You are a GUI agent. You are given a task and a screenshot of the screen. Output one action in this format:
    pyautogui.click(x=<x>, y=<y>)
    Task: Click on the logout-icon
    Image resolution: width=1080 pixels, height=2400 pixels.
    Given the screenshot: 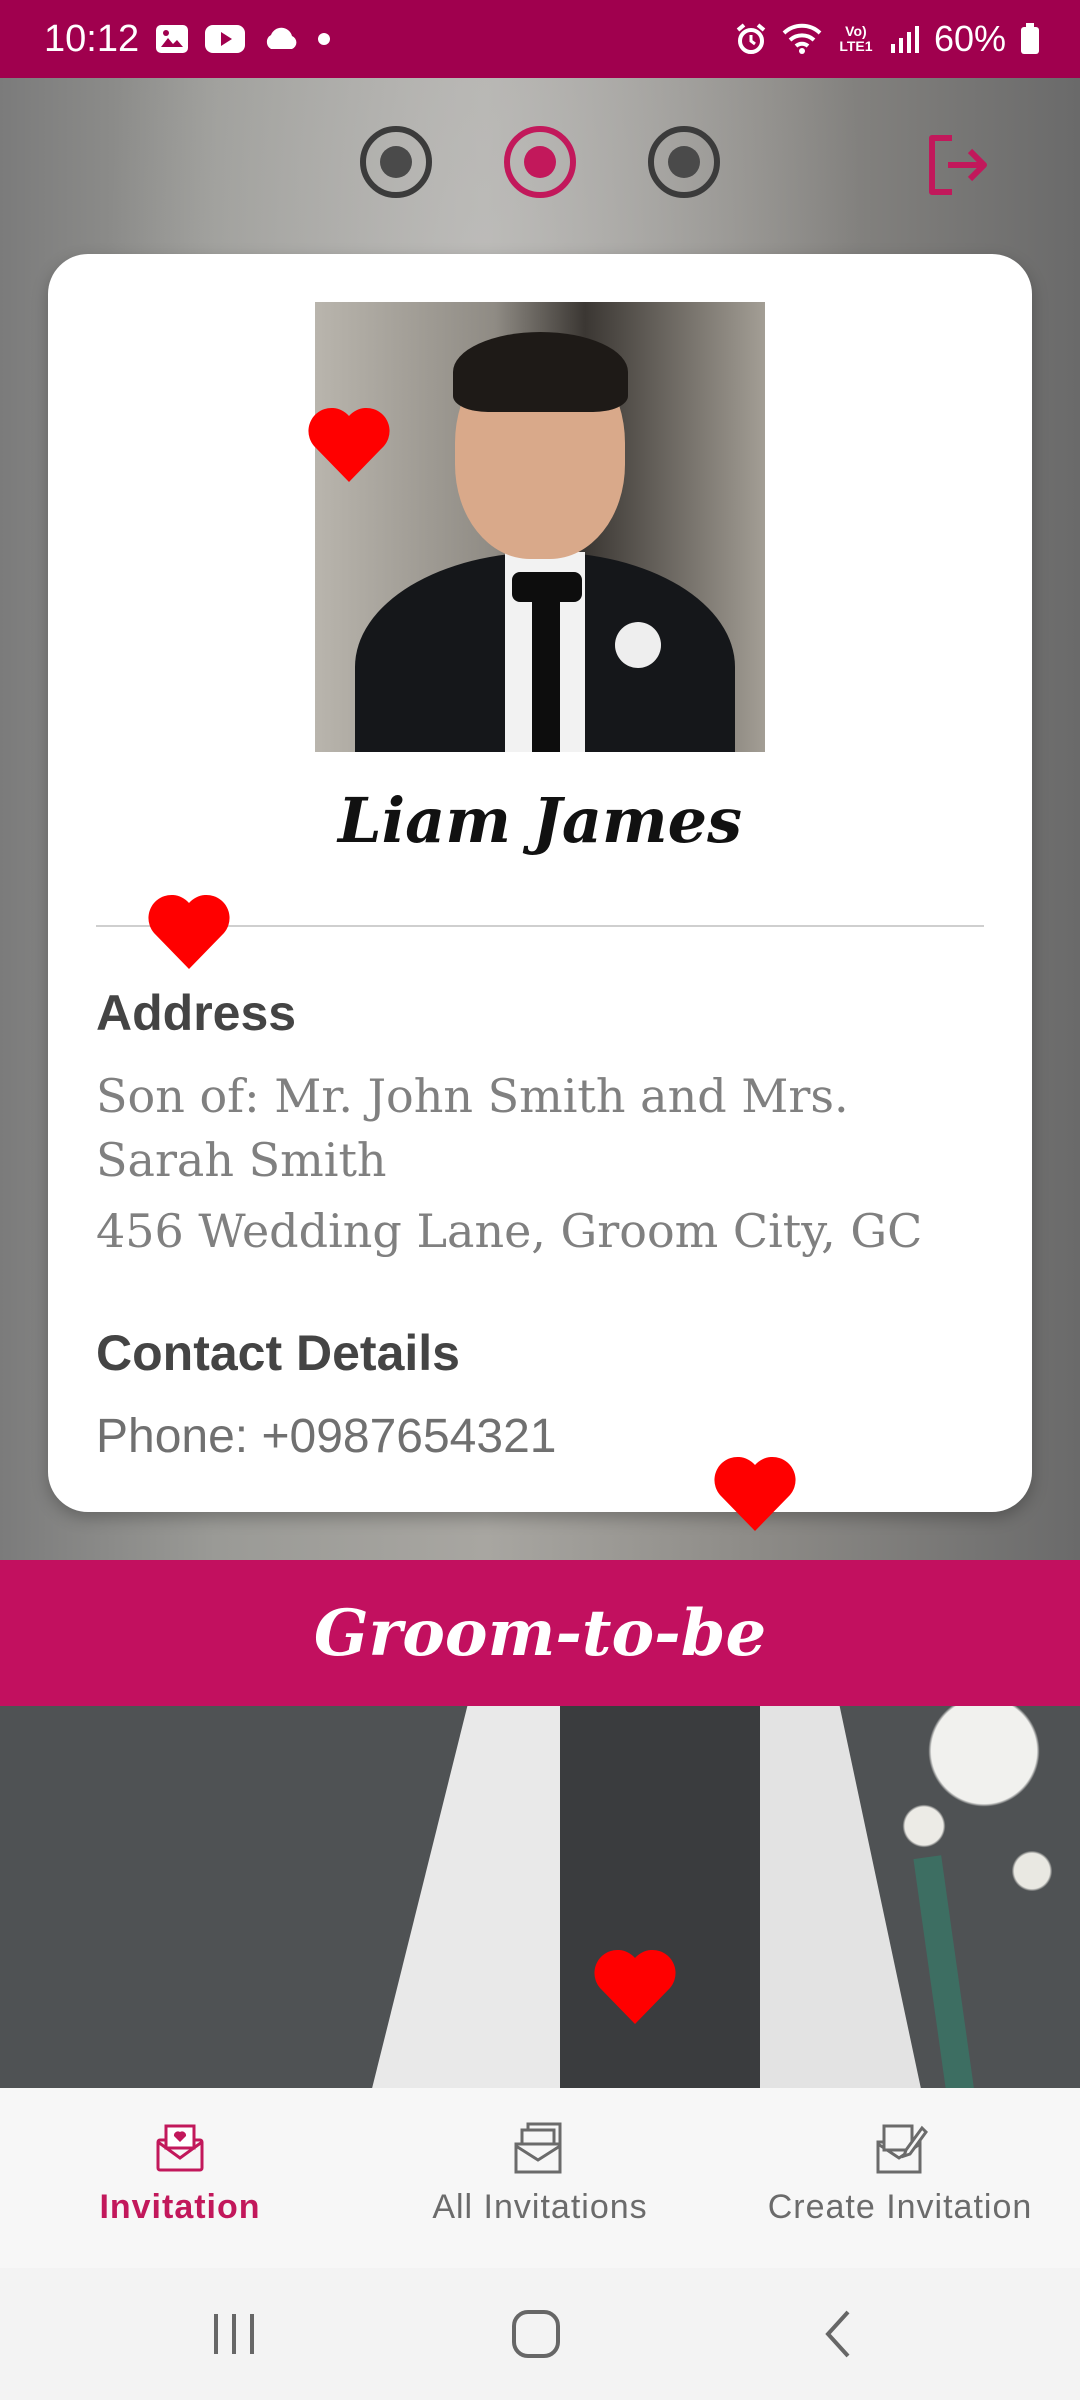 What is the action you would take?
    pyautogui.click(x=958, y=165)
    